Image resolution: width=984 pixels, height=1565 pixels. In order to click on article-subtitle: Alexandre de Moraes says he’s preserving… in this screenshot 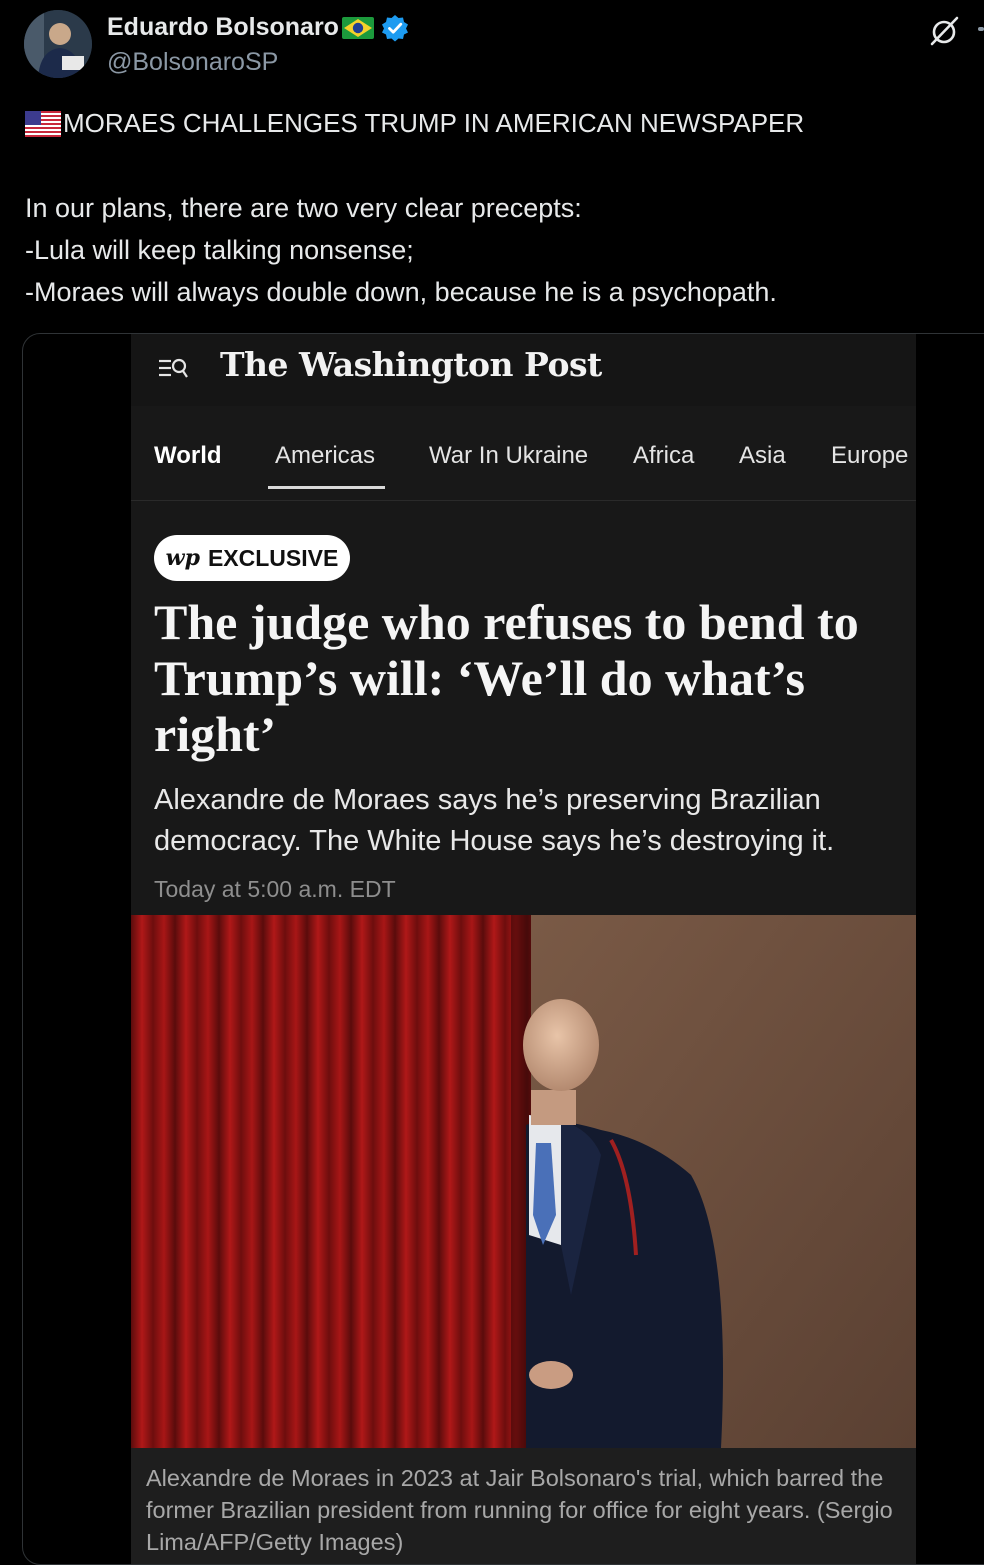, I will do `click(494, 820)`.